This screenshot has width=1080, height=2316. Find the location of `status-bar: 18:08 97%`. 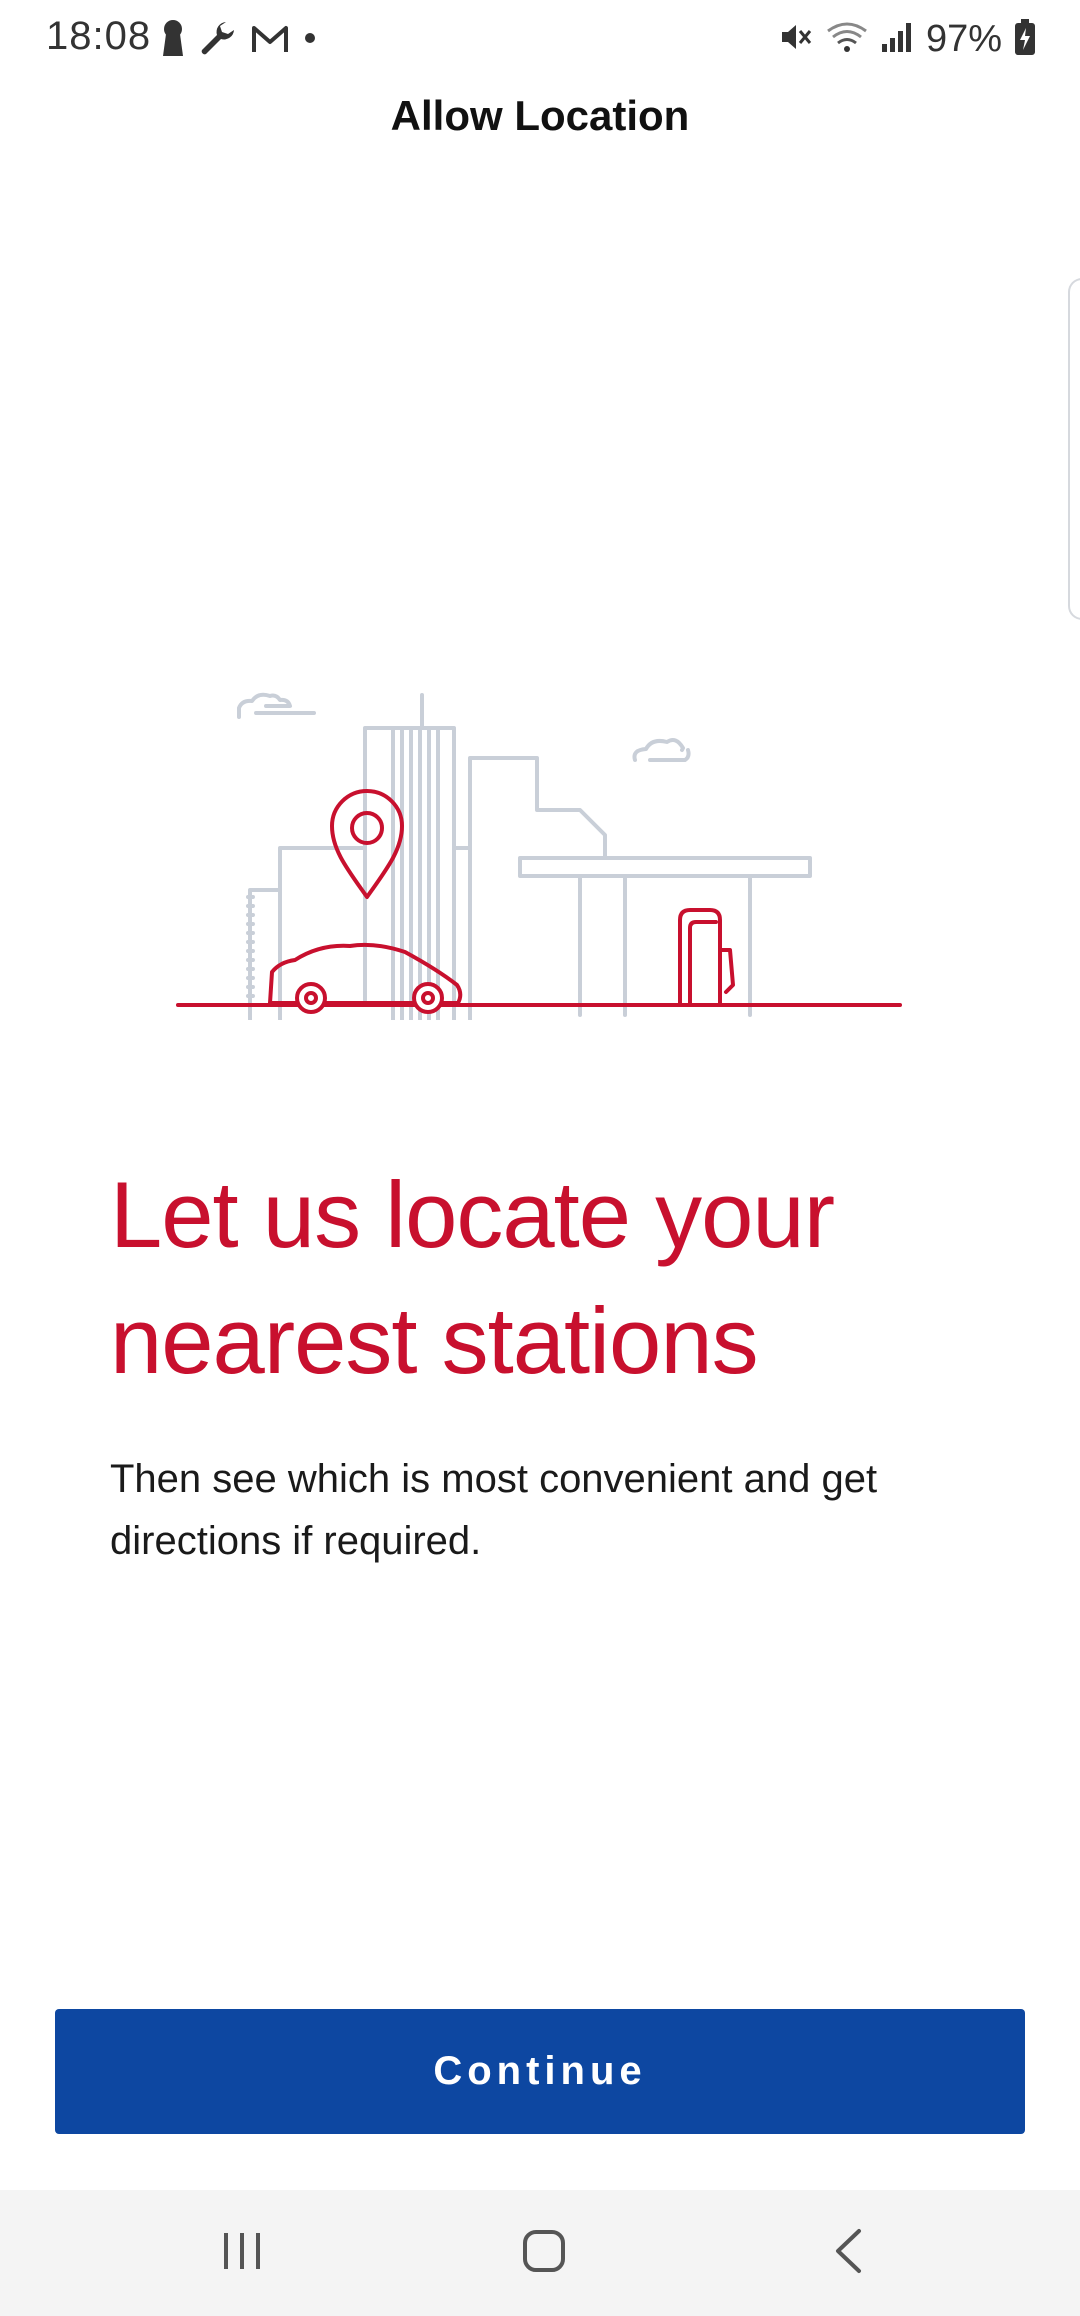

status-bar: 18:08 97% is located at coordinates (540, 40).